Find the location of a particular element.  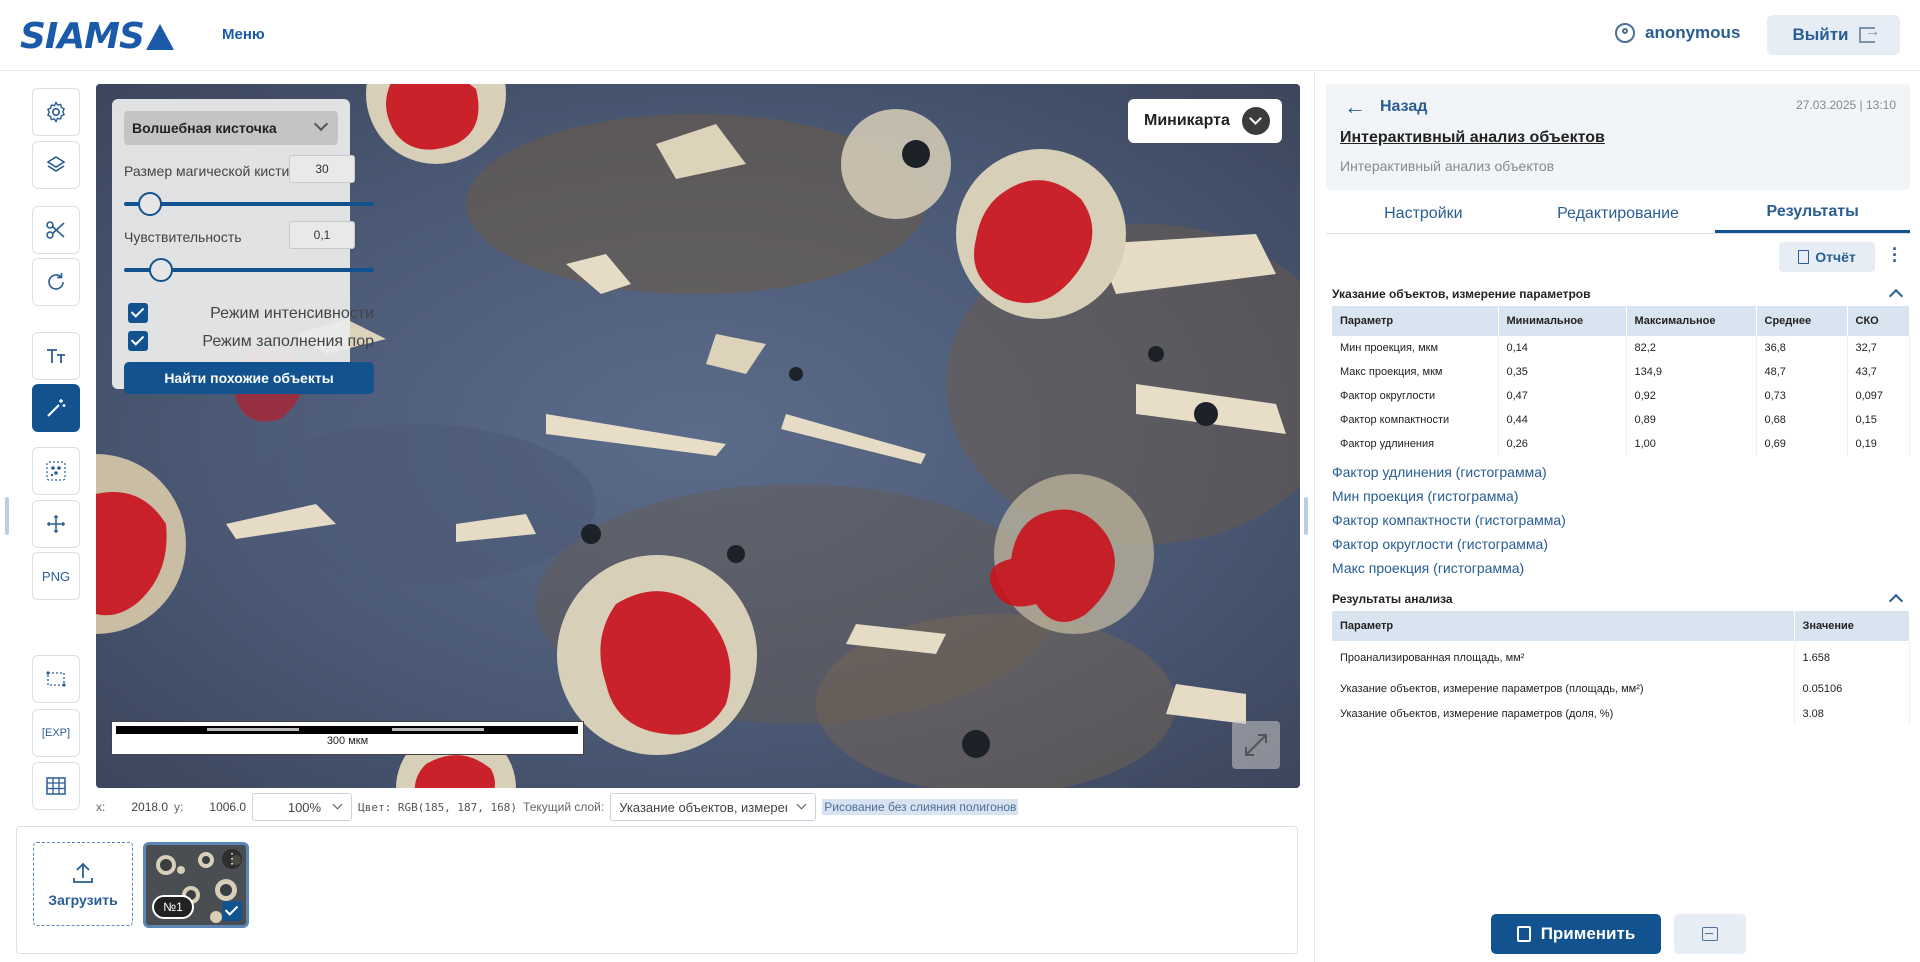

brush-size-slider is located at coordinates (249, 204).